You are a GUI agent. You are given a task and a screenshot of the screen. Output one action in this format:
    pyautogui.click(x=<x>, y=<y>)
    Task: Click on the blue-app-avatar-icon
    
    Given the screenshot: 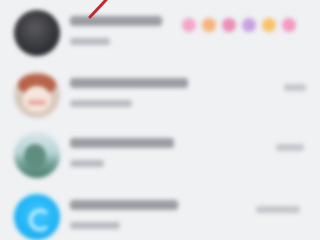 What is the action you would take?
    pyautogui.click(x=37, y=217)
    